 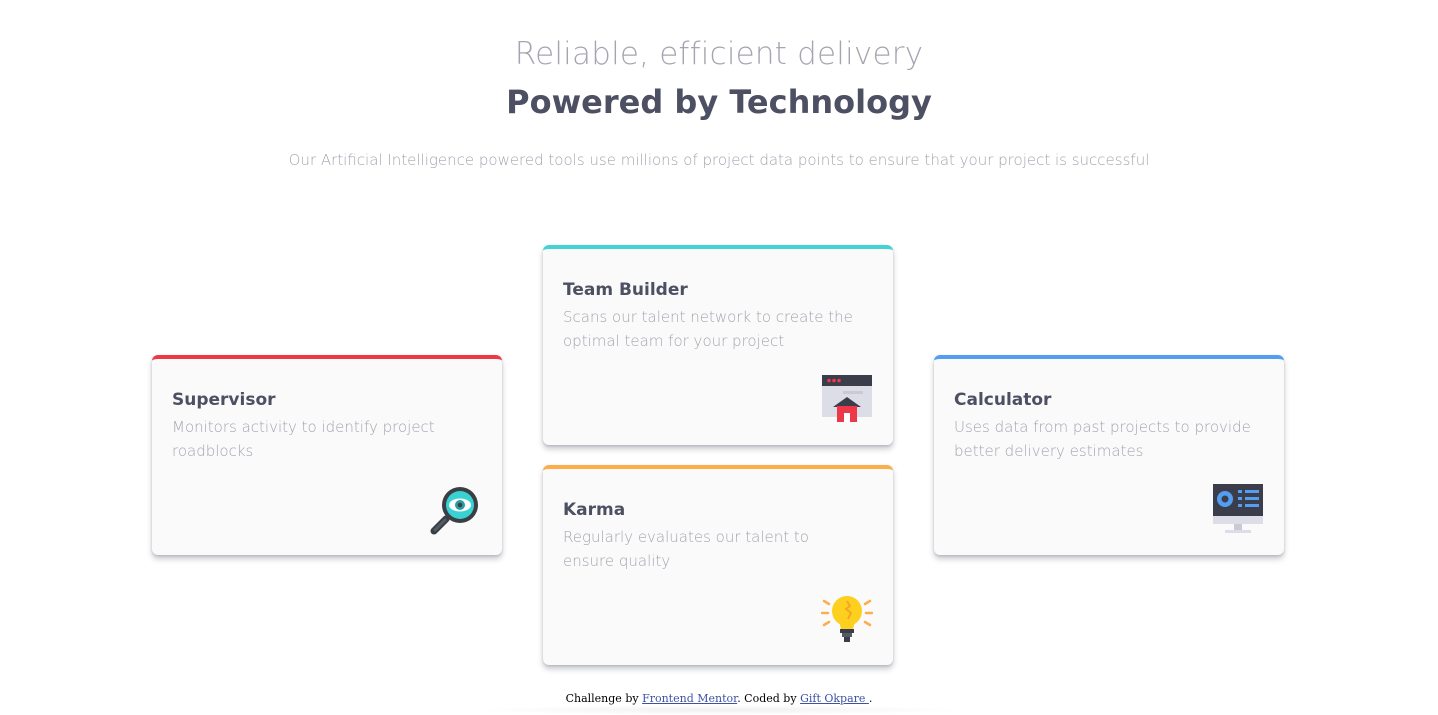 I want to click on footer-prefix: Challenge by, so click(x=604, y=698).